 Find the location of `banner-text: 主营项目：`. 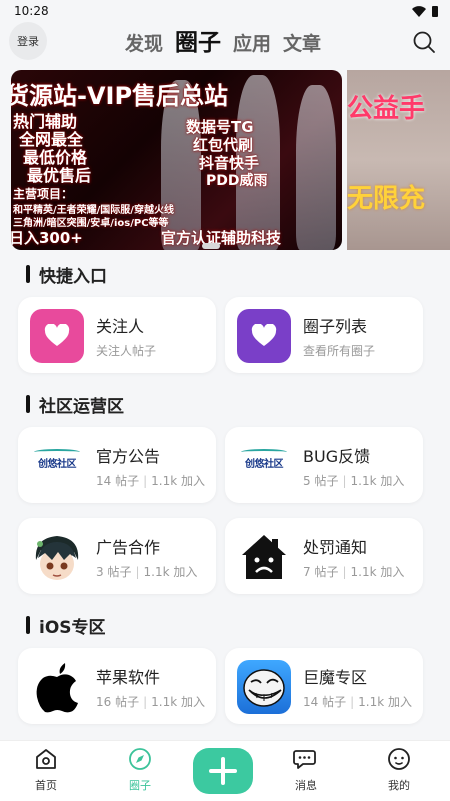

banner-text: 主营项目： is located at coordinates (43, 194).